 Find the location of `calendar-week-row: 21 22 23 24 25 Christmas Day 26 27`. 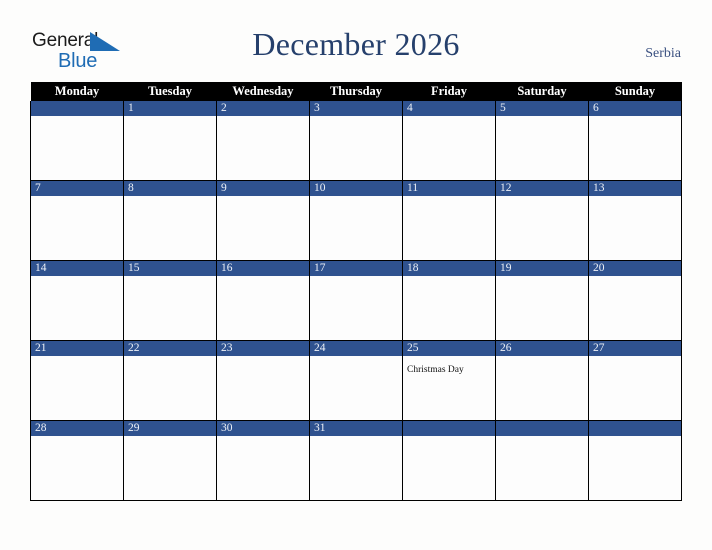

calendar-week-row: 21 22 23 24 25 Christmas Day 26 27 is located at coordinates (356, 380).